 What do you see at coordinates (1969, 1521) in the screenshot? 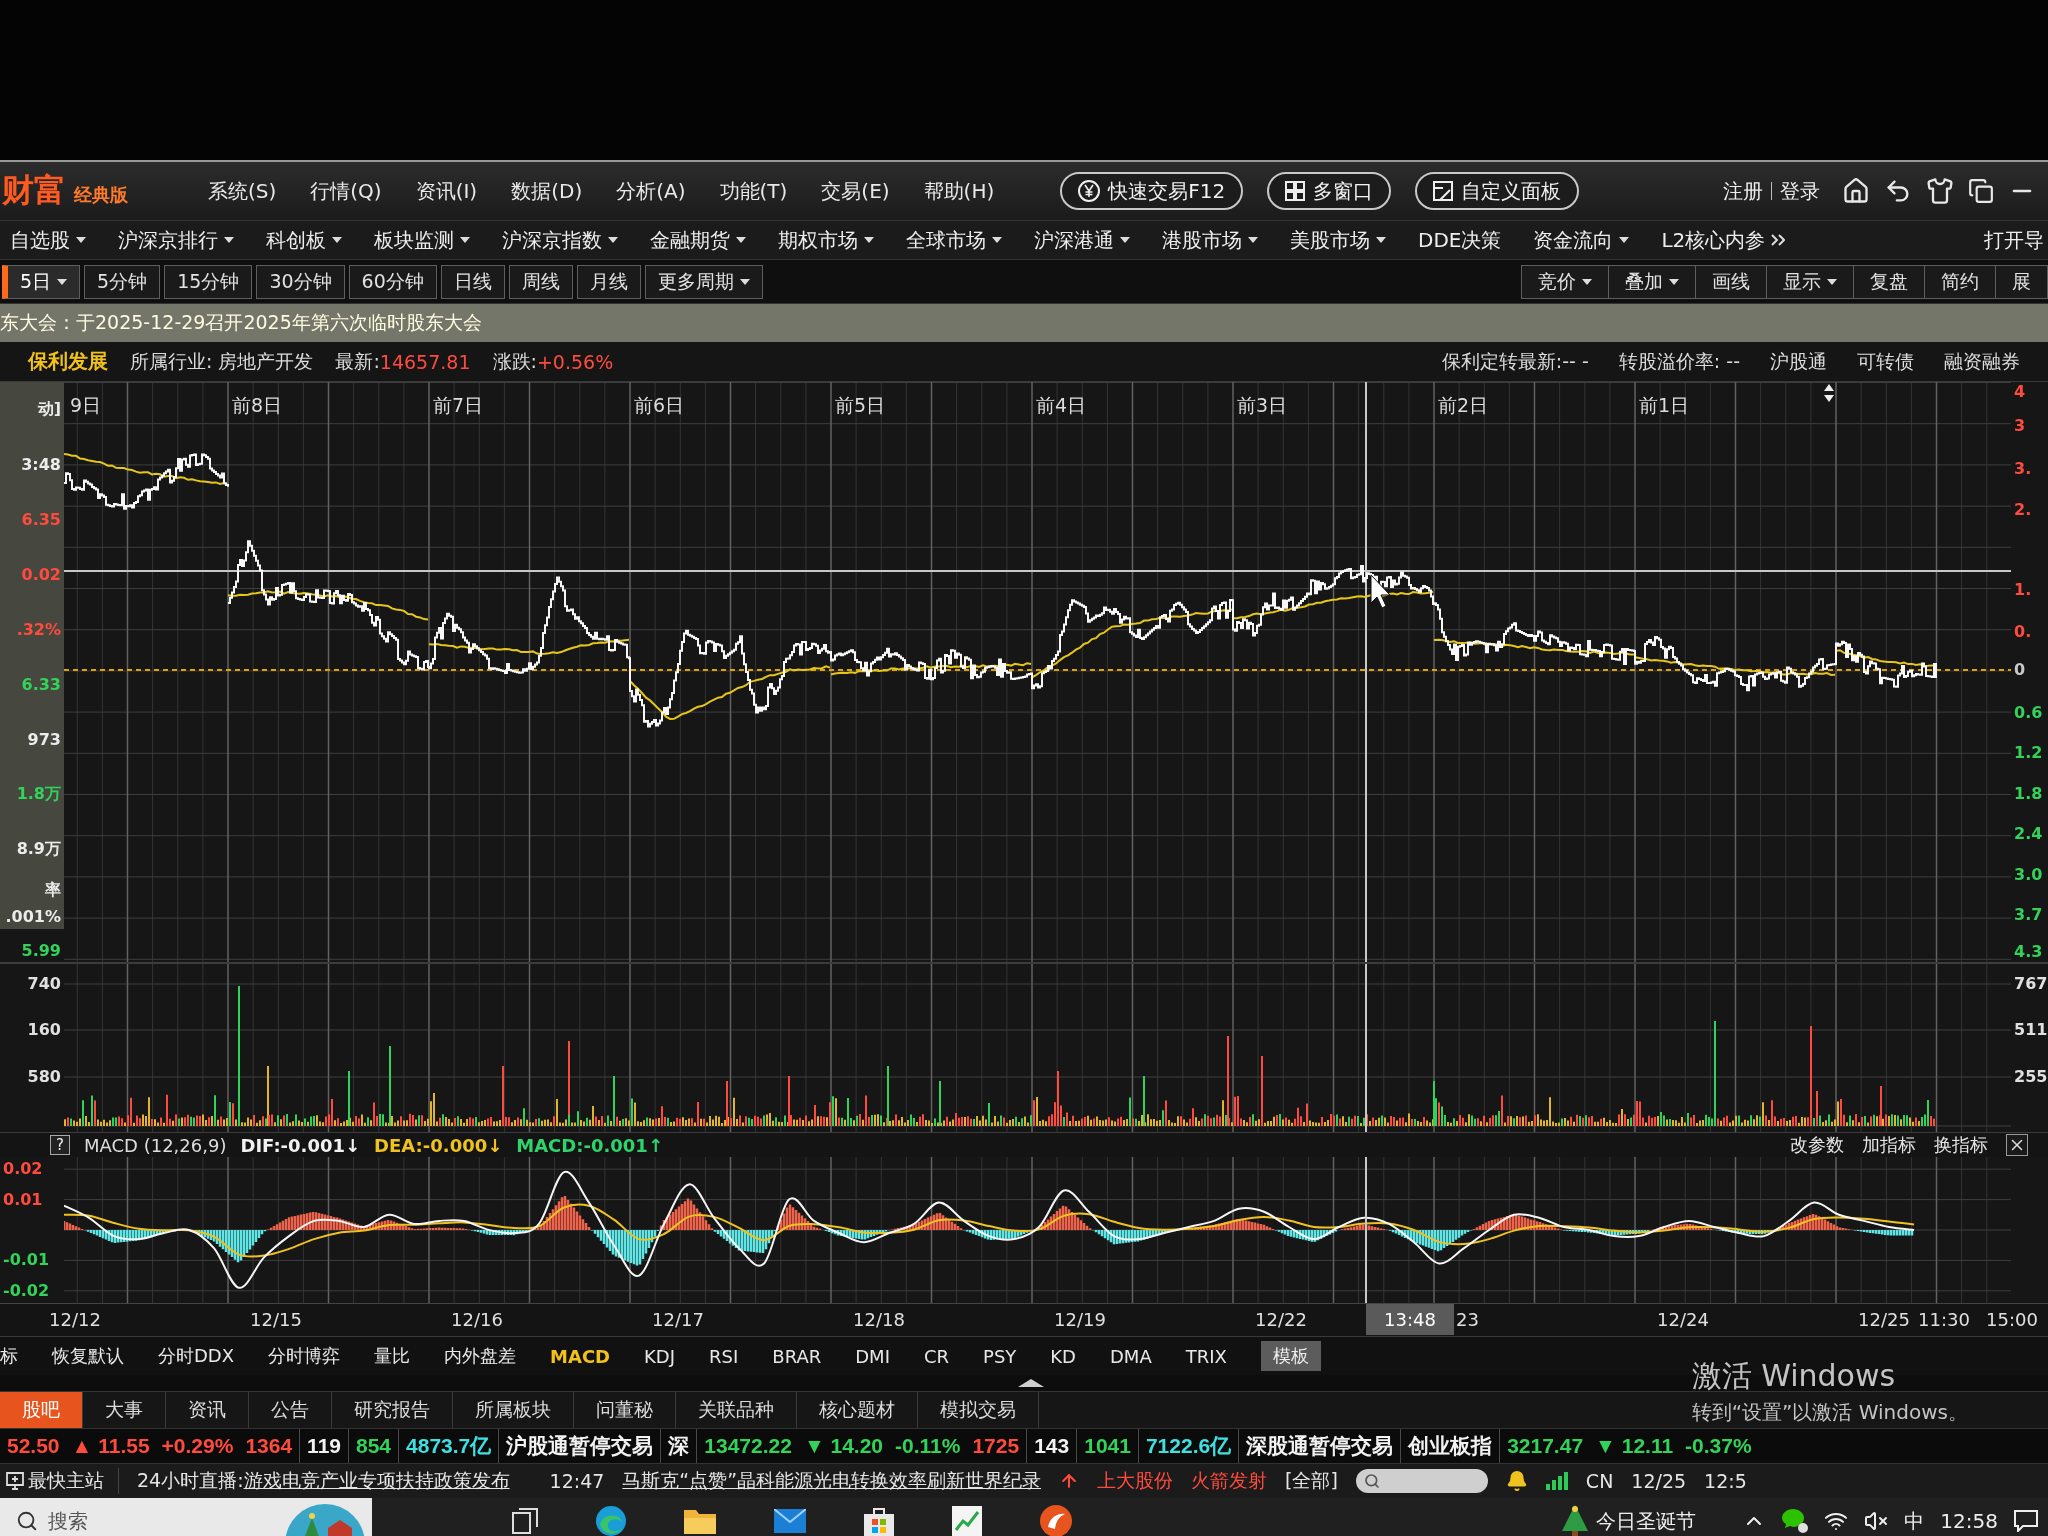
I see `clock-text: 12:58` at bounding box center [1969, 1521].